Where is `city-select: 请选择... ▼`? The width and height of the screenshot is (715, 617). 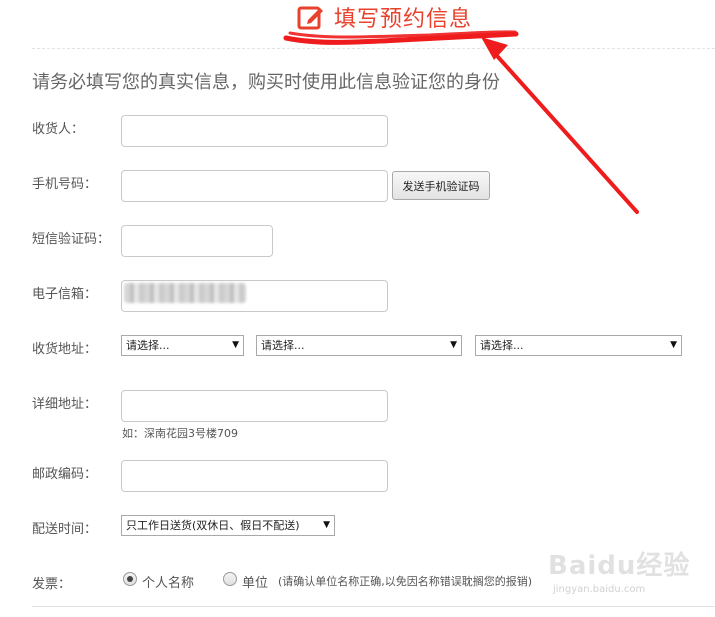
city-select: 请选择... ▼ is located at coordinates (359, 345).